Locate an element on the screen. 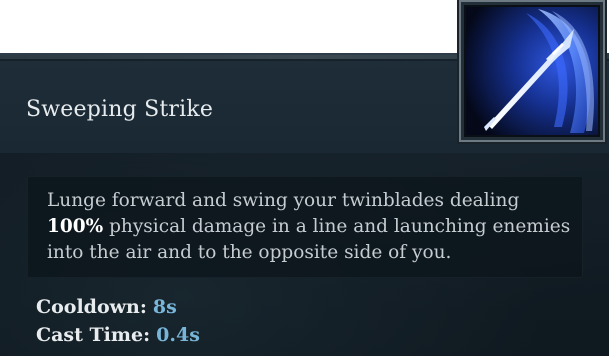 This screenshot has width=609, height=356. stat-cast-time: Cast Time: 0.4s is located at coordinates (118, 335).